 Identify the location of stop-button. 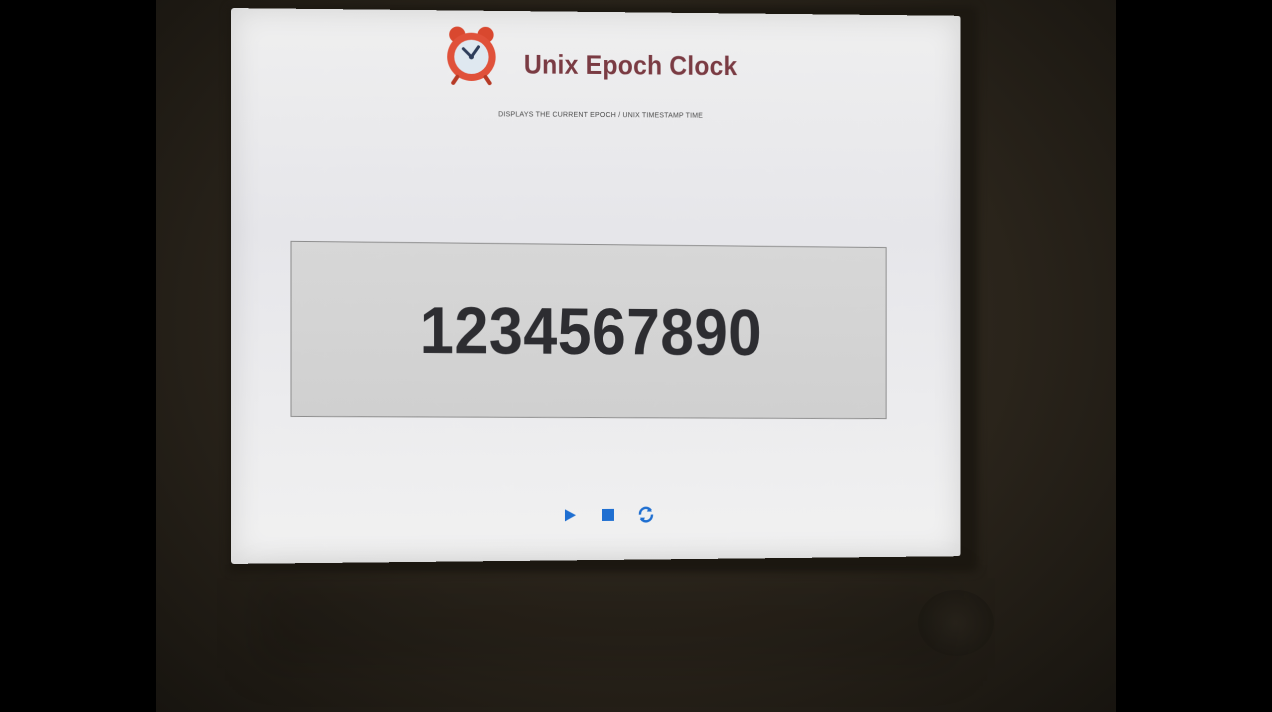
(608, 515).